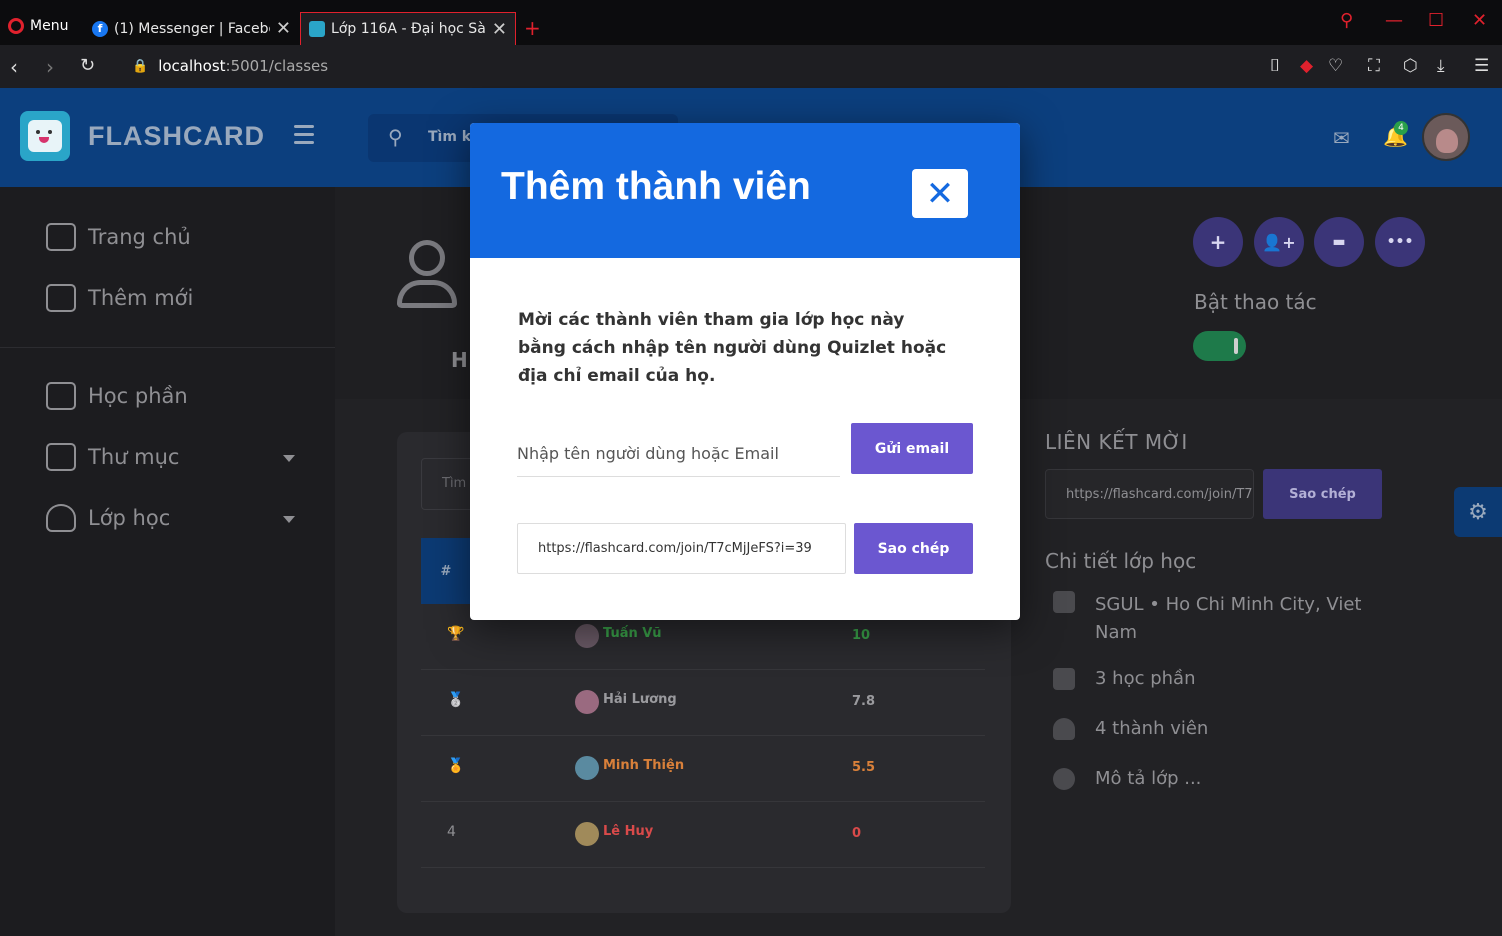  Describe the element at coordinates (87, 65) in the screenshot. I see `reload-icon: ↻` at that location.